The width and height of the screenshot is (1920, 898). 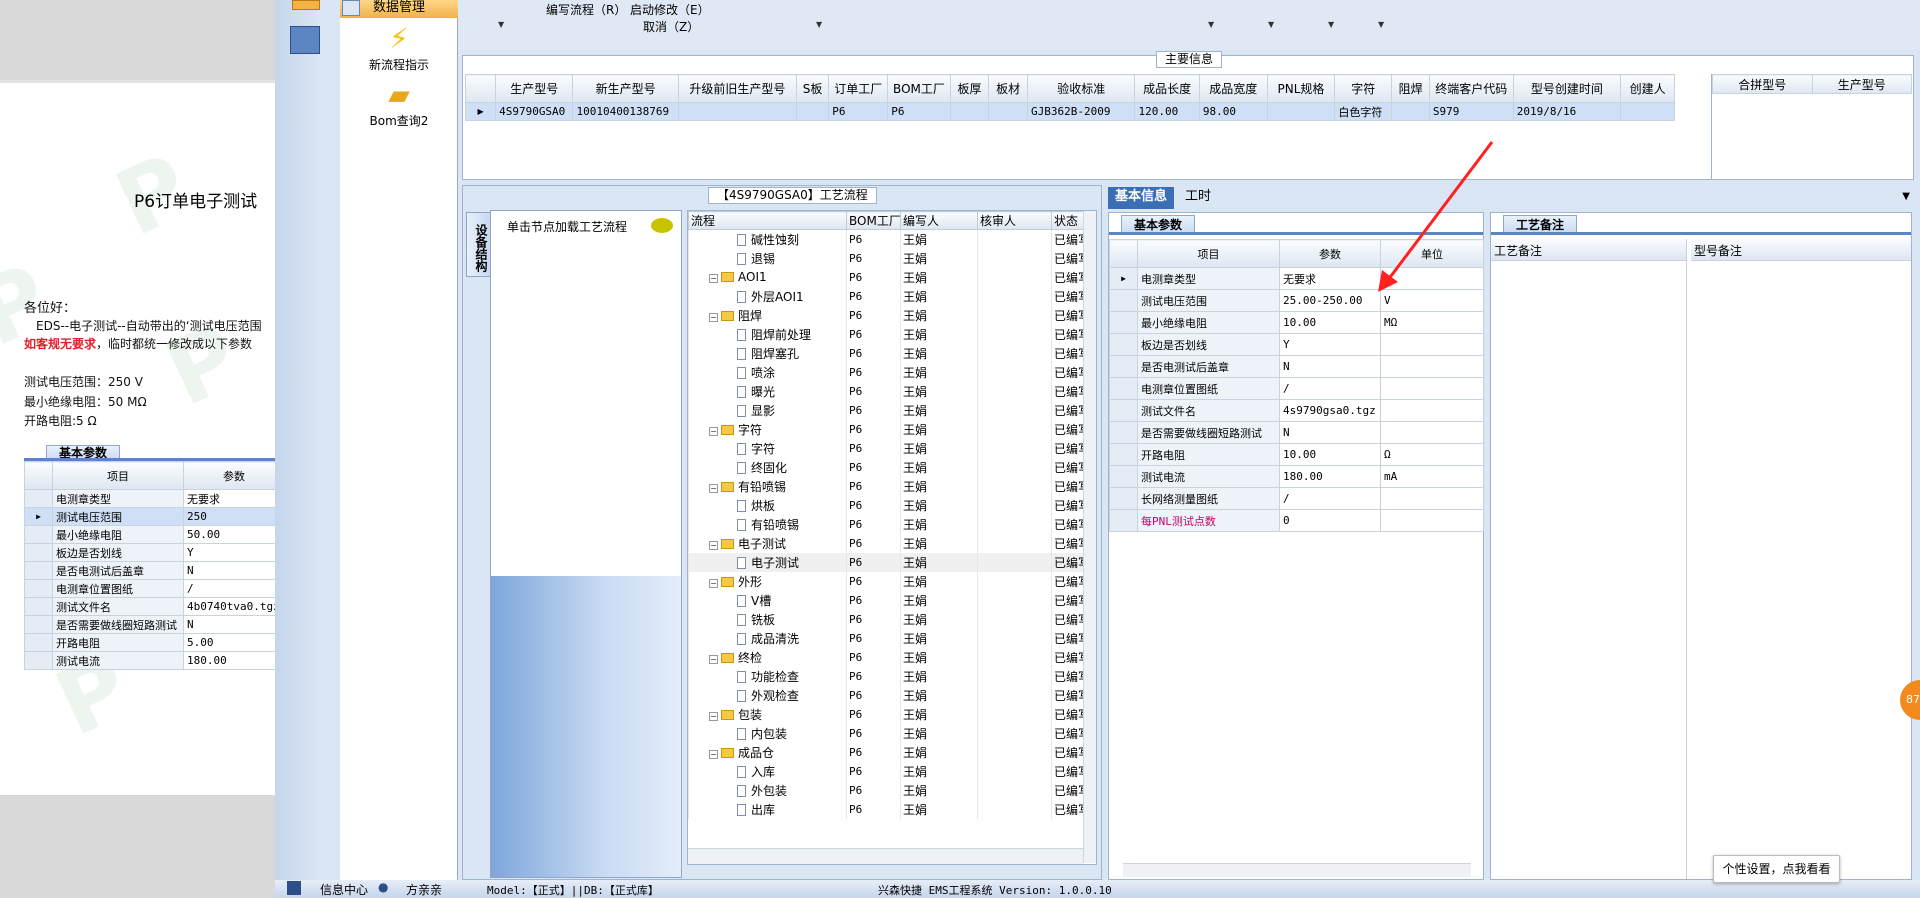 What do you see at coordinates (1198, 198) in the screenshot?
I see `tab-hours: 工时` at bounding box center [1198, 198].